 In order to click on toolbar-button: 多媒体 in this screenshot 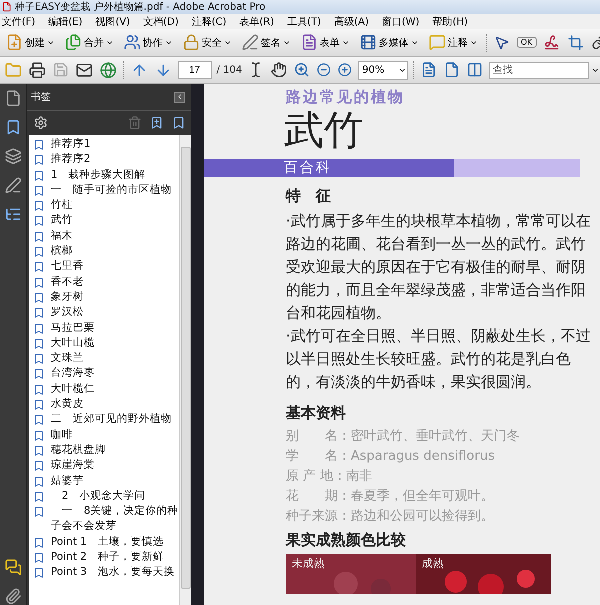, I will do `click(389, 42)`.